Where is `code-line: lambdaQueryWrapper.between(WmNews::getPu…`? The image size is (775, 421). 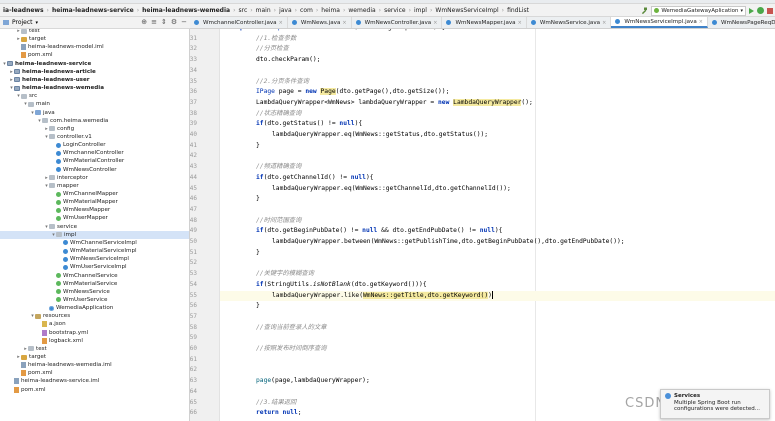 code-line: lambdaQueryWrapper.between(WmNews::getPu… is located at coordinates (448, 242).